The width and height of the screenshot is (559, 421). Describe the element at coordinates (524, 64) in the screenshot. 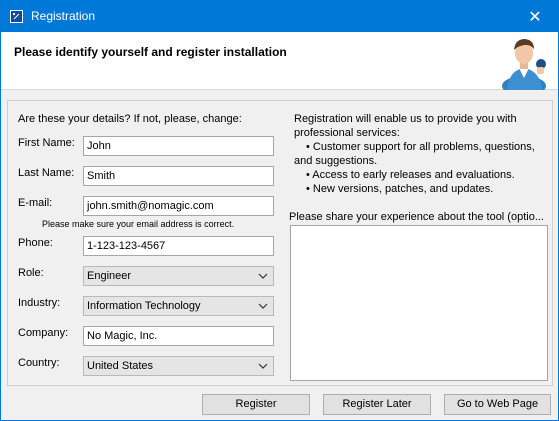

I see `user-avatar-icon` at that location.